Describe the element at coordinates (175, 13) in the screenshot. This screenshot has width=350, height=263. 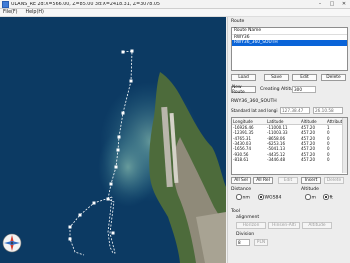
I see `menu-bar: File(F) Help(H)` at that location.